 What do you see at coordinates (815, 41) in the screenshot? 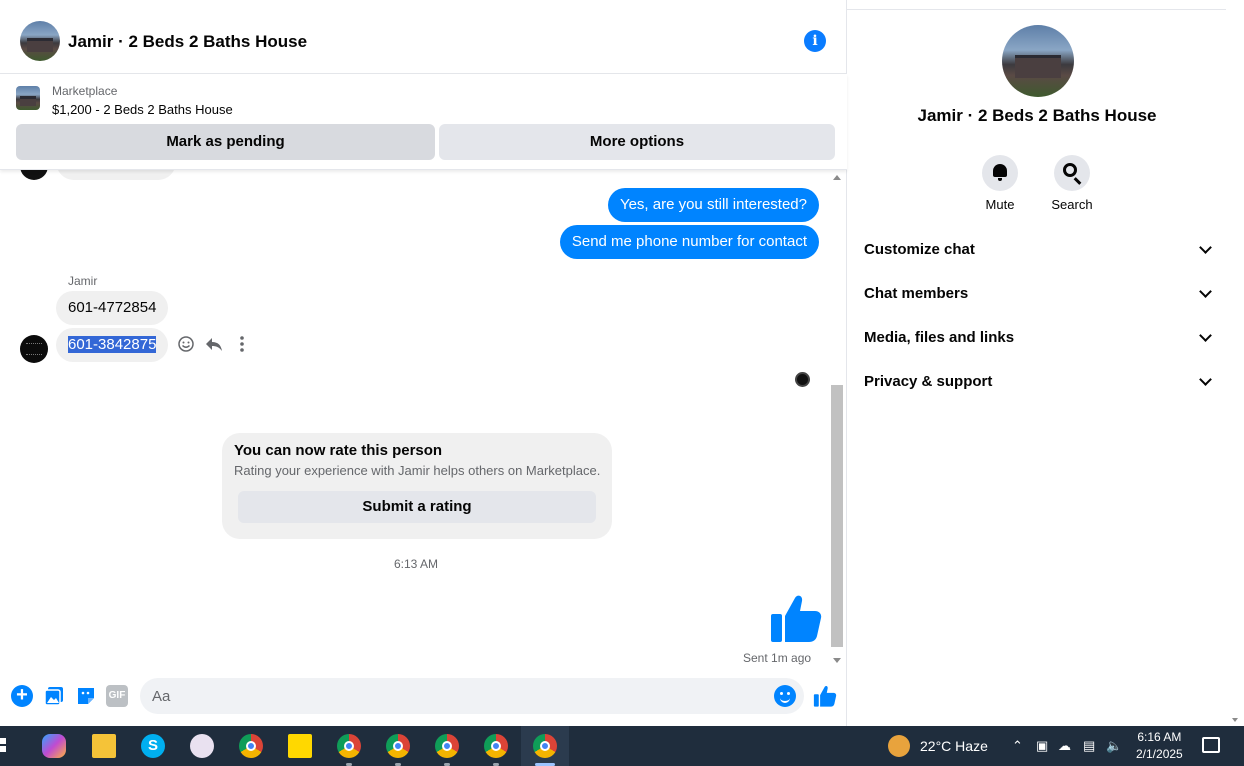
I see `info-icon: i` at bounding box center [815, 41].